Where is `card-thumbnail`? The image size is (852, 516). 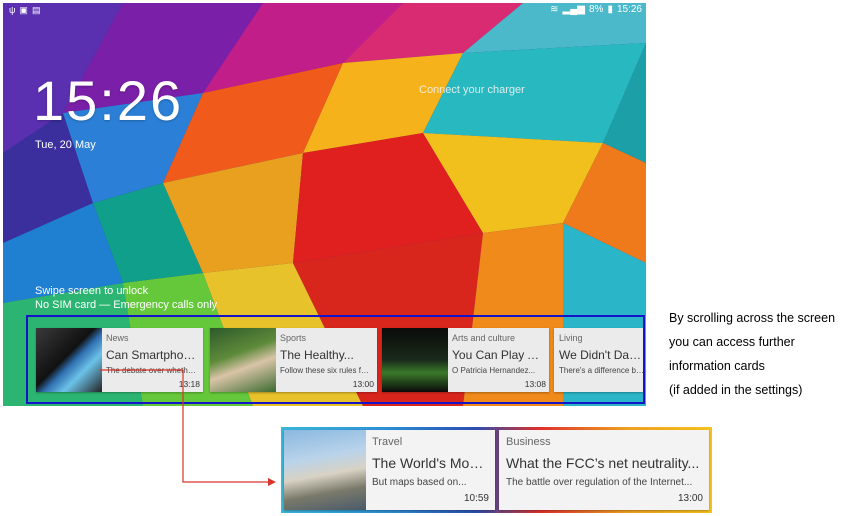
card-thumbnail is located at coordinates (325, 470).